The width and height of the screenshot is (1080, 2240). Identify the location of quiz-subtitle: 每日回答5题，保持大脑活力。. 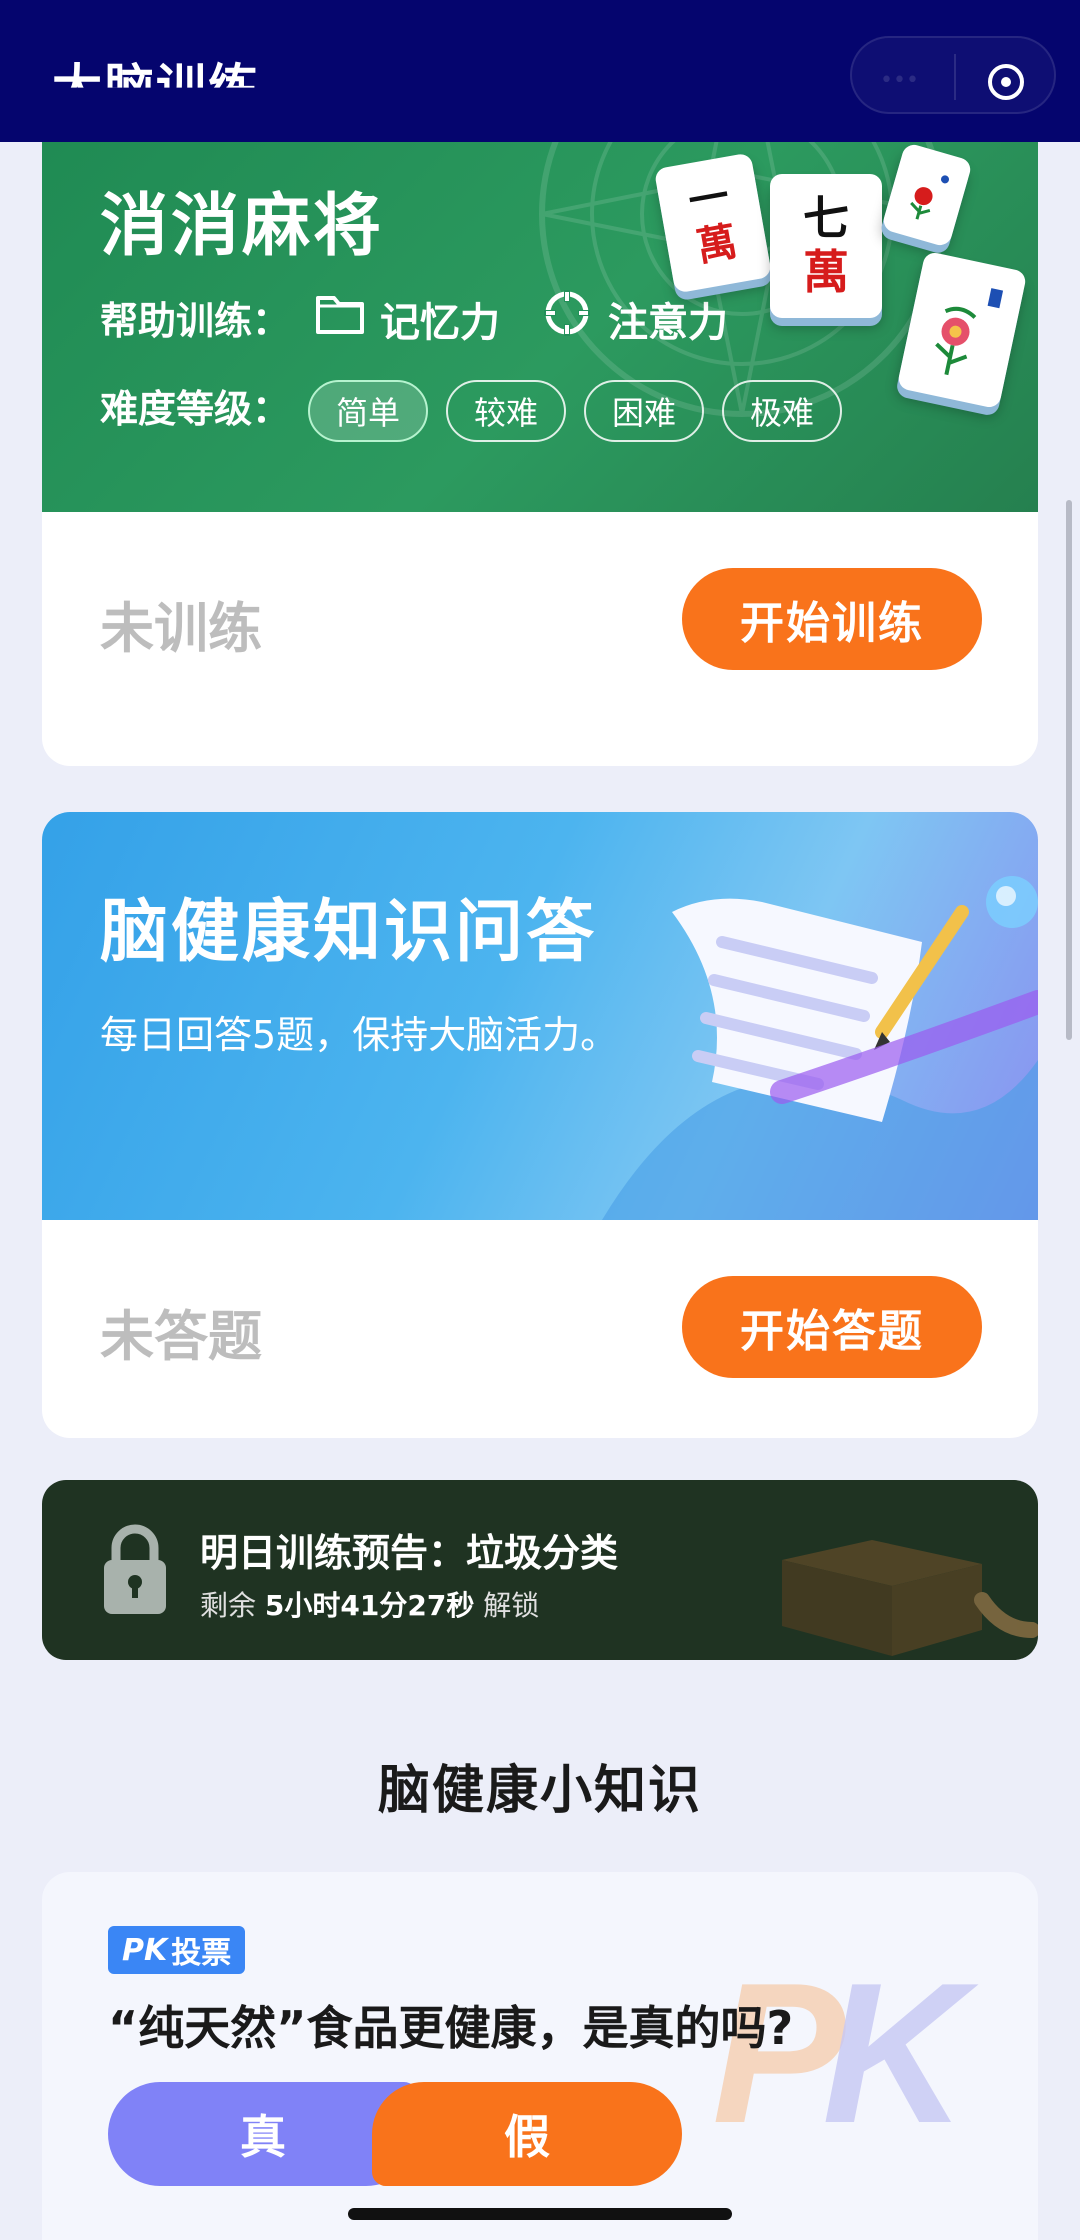
(359, 1035).